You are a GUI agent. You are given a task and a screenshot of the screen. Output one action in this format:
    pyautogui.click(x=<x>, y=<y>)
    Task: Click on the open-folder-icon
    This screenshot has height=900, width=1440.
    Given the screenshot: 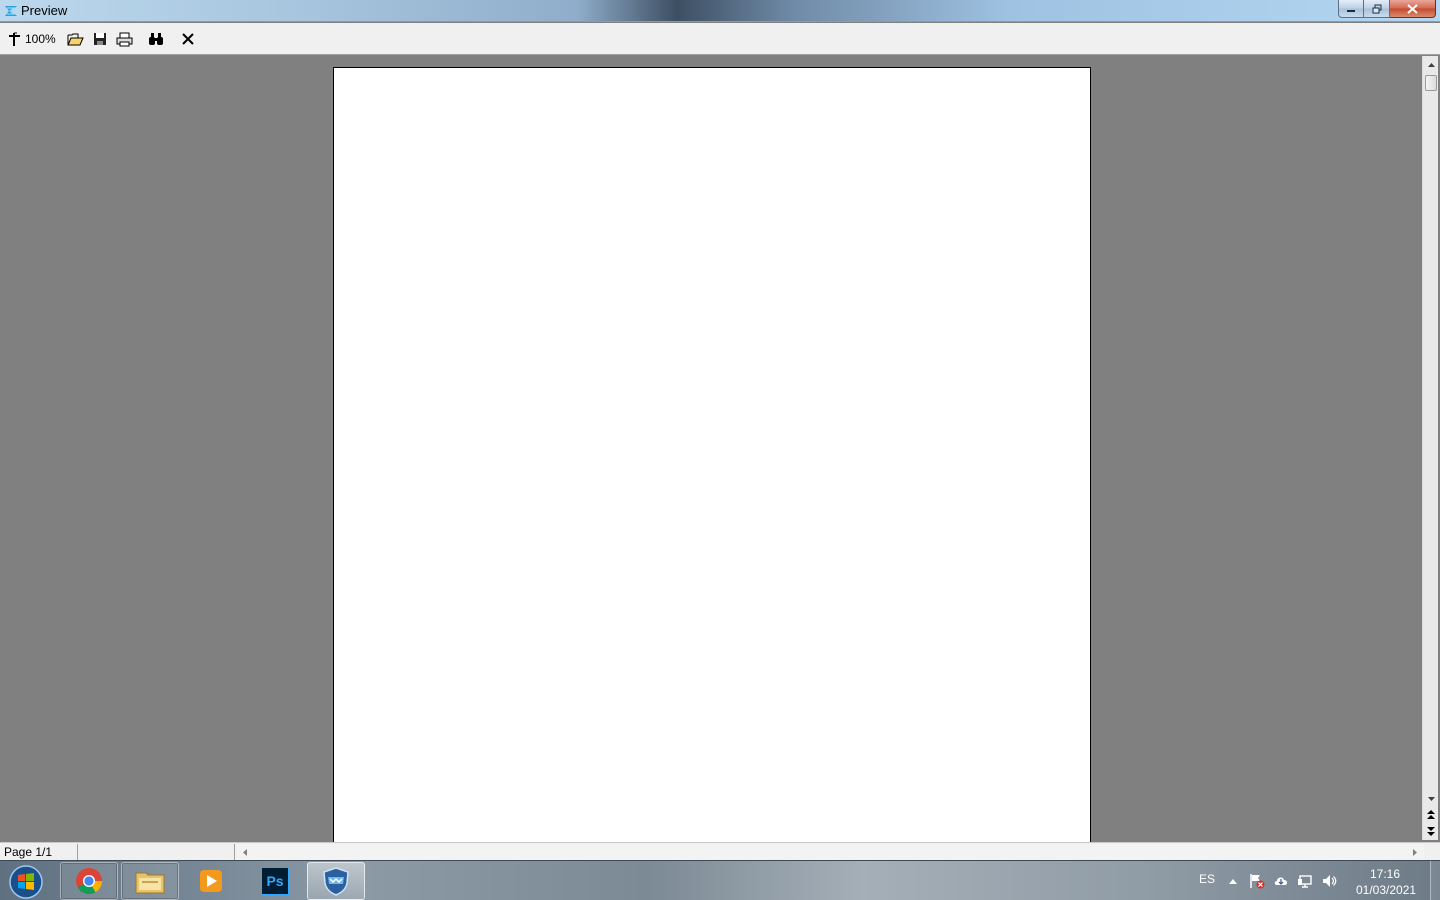 What is the action you would take?
    pyautogui.click(x=75, y=39)
    